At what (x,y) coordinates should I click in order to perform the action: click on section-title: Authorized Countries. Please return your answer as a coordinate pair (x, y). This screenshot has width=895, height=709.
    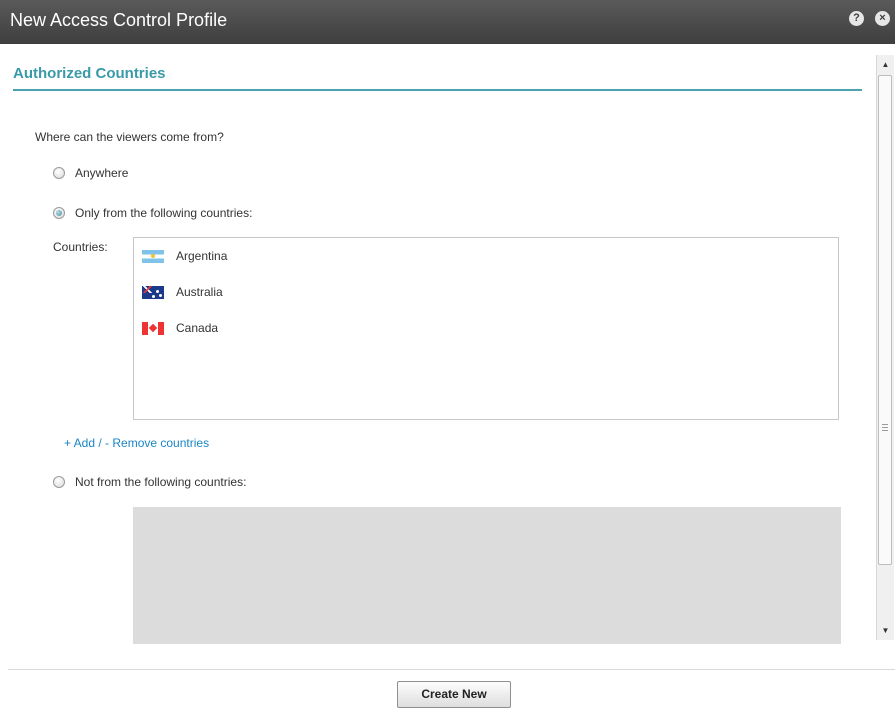
    Looking at the image, I should click on (89, 73).